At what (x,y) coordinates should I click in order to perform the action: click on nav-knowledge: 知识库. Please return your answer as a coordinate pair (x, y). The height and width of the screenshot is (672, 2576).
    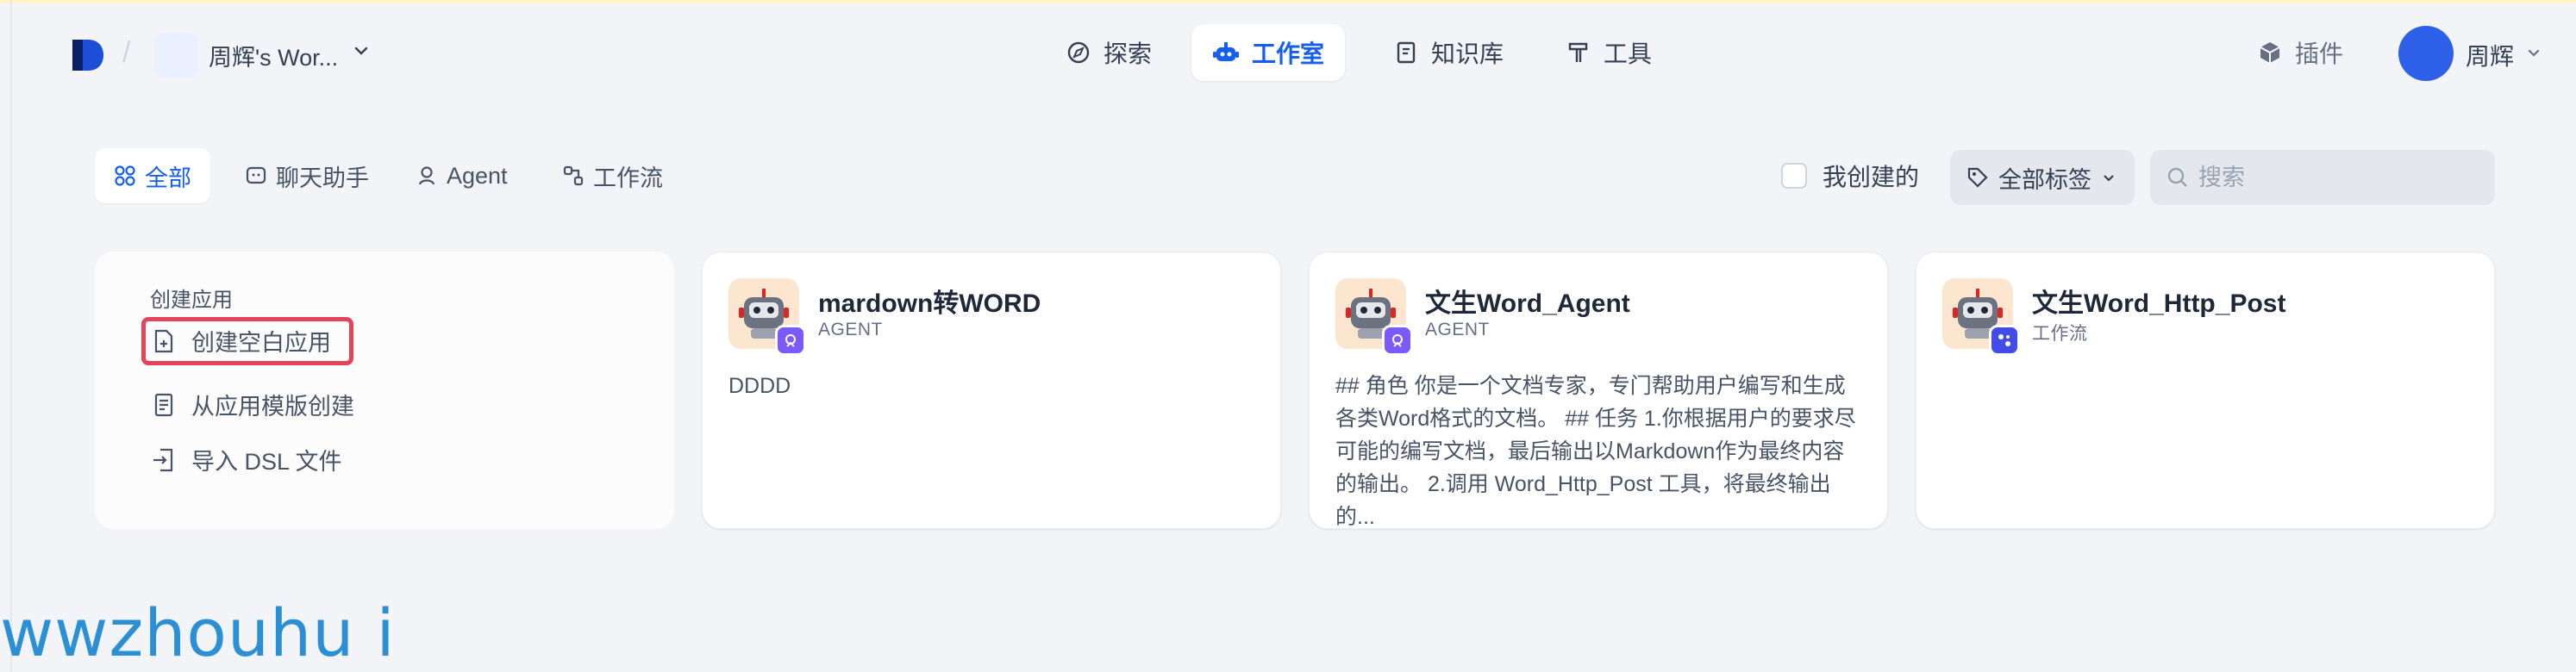
    Looking at the image, I should click on (1448, 53).